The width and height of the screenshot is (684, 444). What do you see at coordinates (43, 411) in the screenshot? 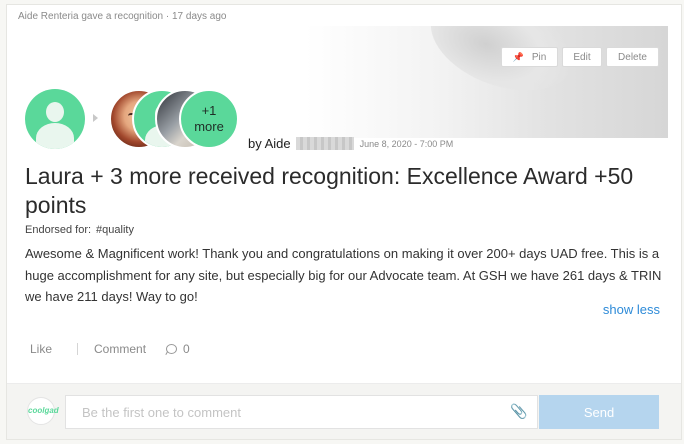
I see `company-logo: coolgad` at bounding box center [43, 411].